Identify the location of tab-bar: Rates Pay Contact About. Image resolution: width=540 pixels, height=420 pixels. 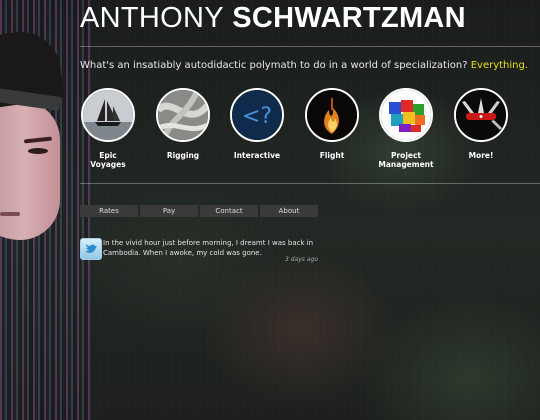
(200, 211).